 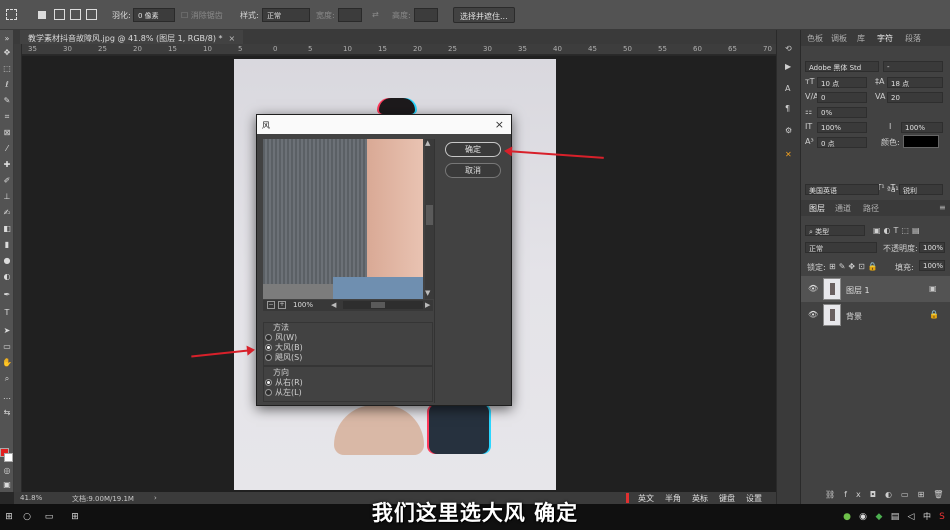 I want to click on horizontal-scale-input: 100%, so click(x=922, y=127).